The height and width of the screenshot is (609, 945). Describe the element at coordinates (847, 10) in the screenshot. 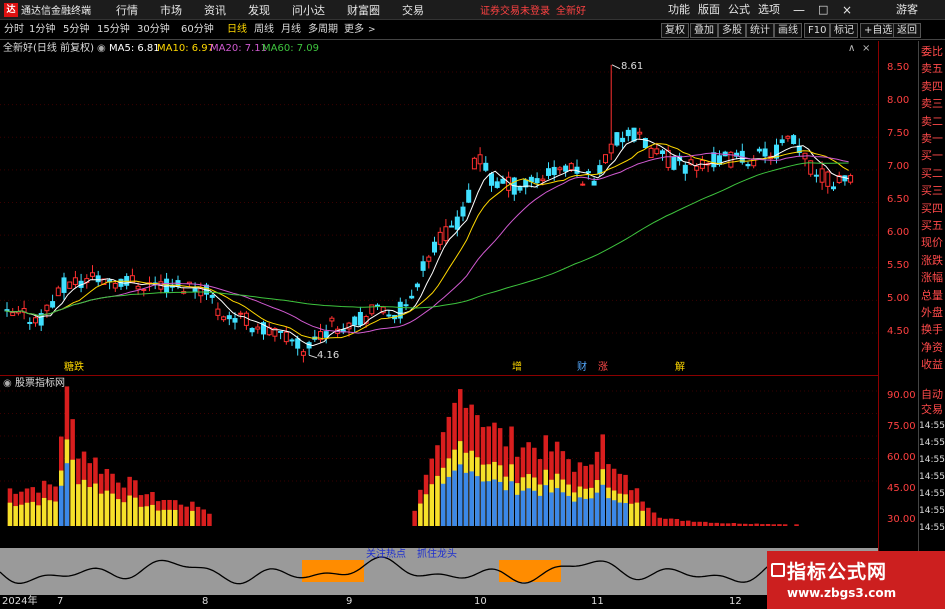

I see `close-icon: ×` at that location.